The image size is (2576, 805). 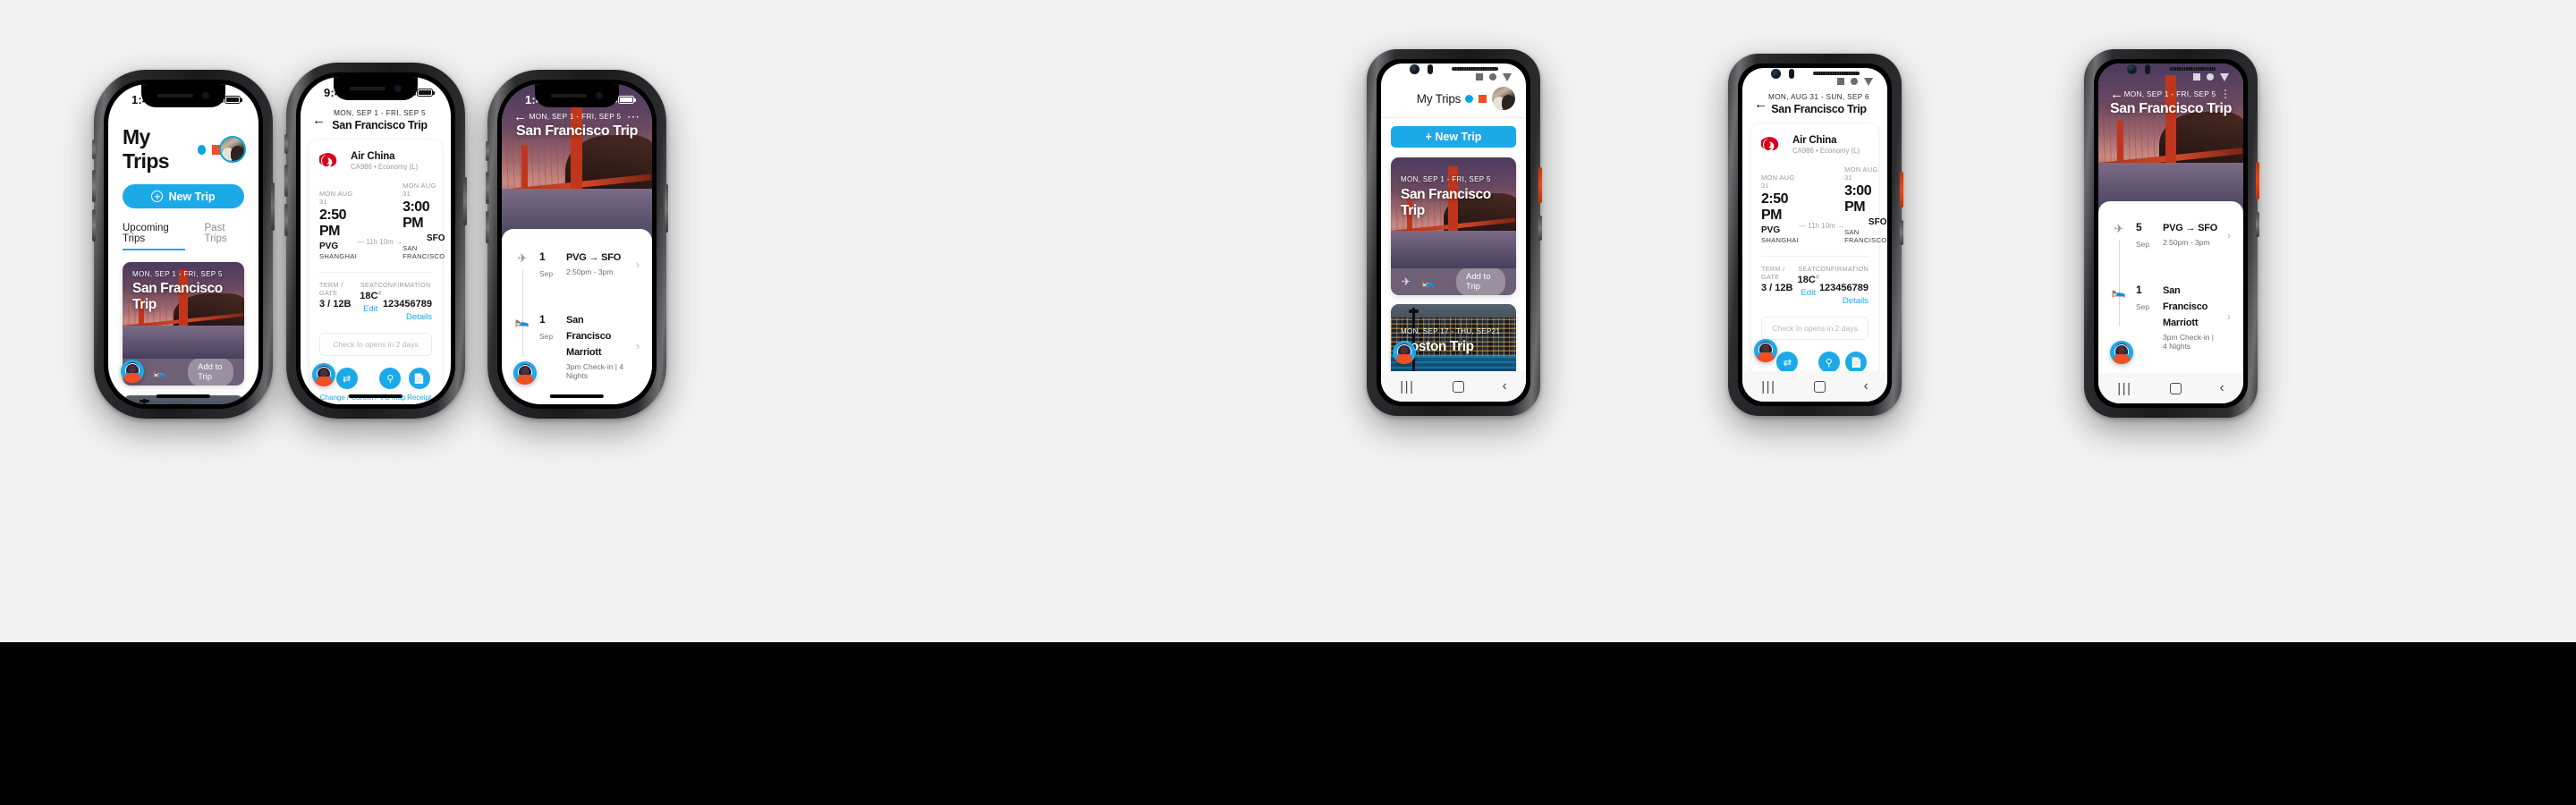 I want to click on flight-meta: CA986 • Economy (L), so click(x=1826, y=151).